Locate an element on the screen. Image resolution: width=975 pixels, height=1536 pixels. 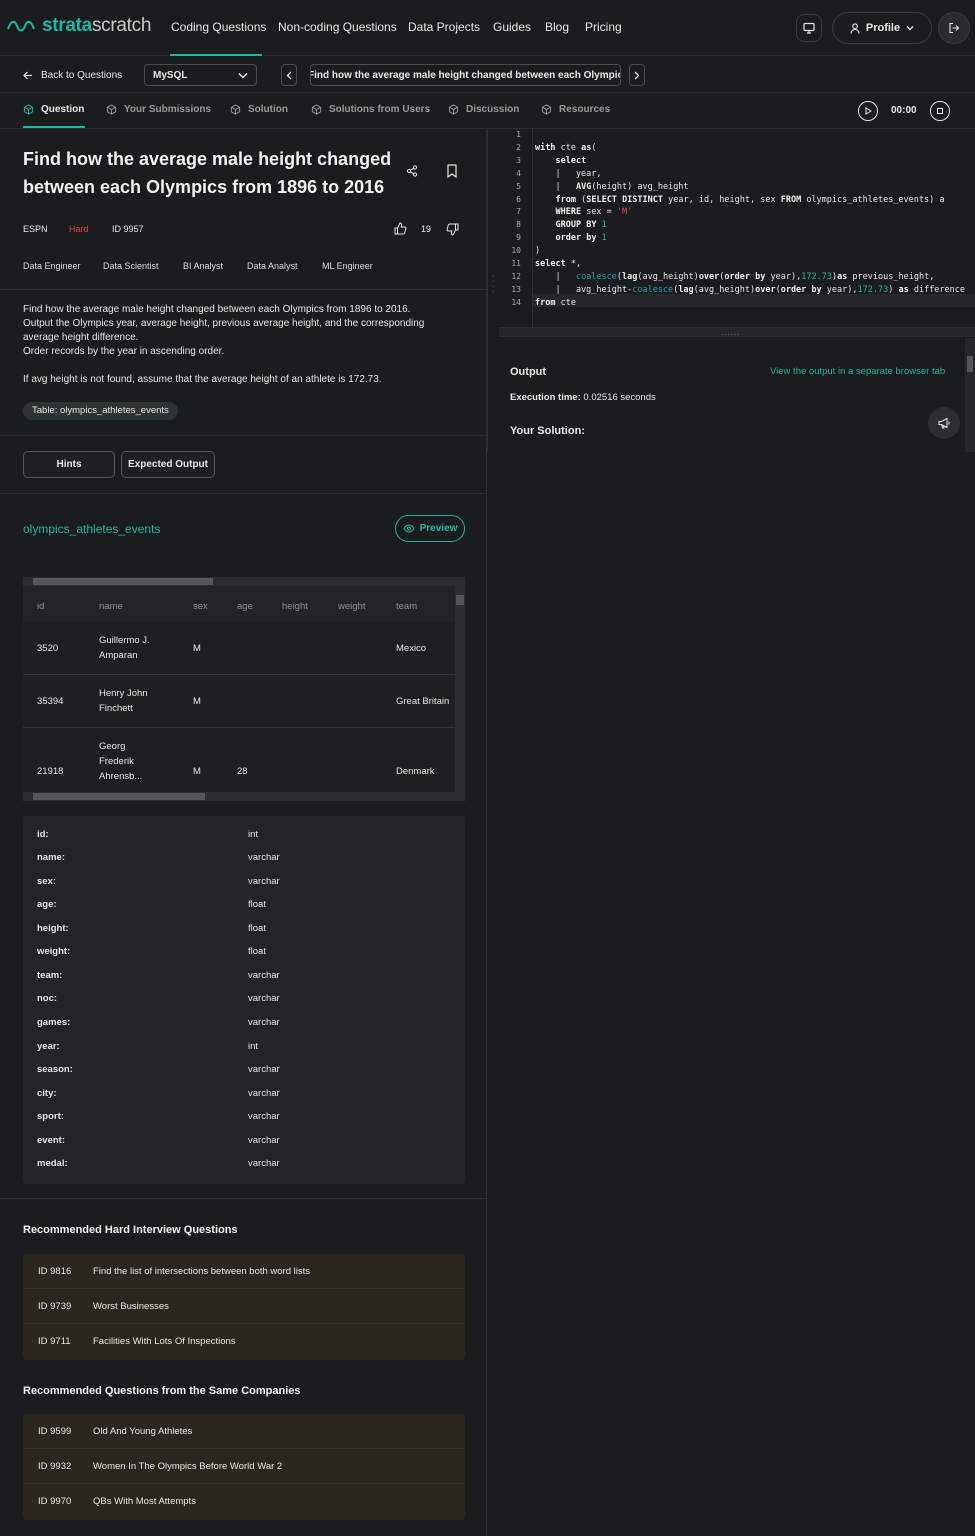
tab-question-label: Question is located at coordinates (63, 109).